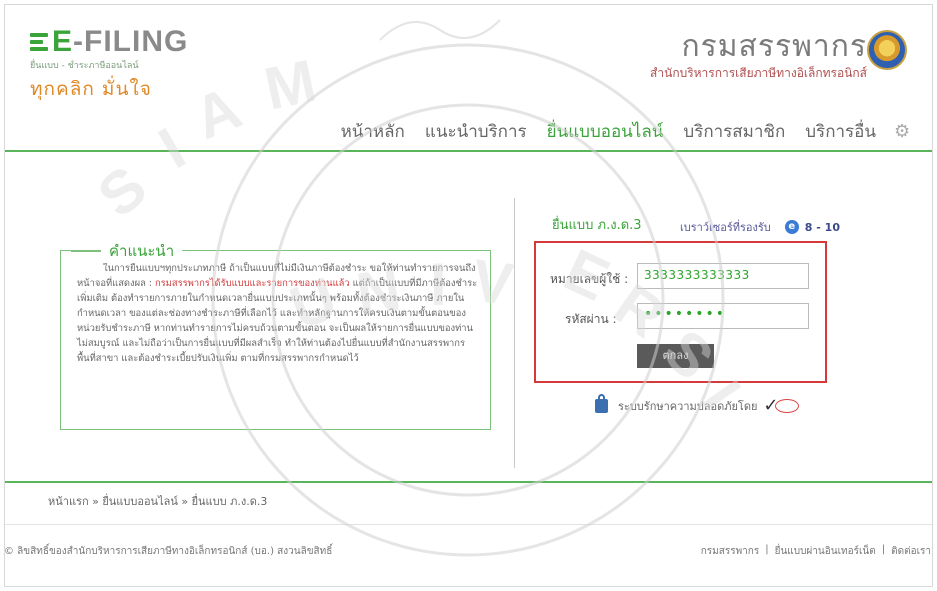 The image size is (937, 591). I want to click on nav-home: หน้าหลัก, so click(373, 131).